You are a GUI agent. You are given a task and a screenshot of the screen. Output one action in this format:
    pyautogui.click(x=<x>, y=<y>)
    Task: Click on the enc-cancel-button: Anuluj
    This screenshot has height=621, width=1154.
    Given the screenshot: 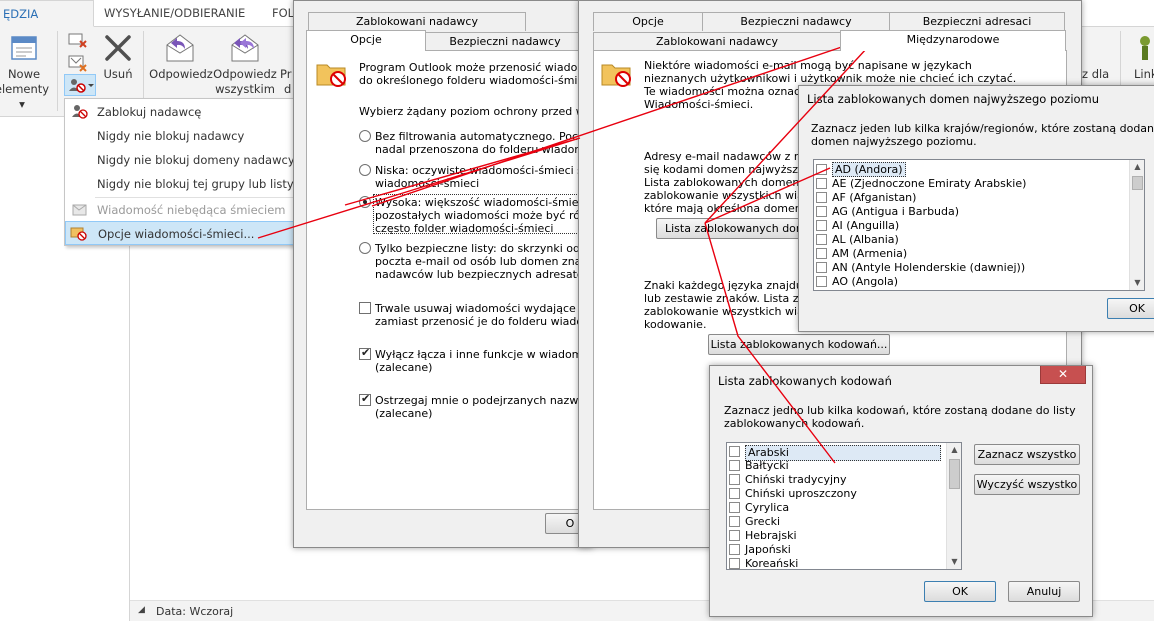 What is the action you would take?
    pyautogui.click(x=1044, y=591)
    